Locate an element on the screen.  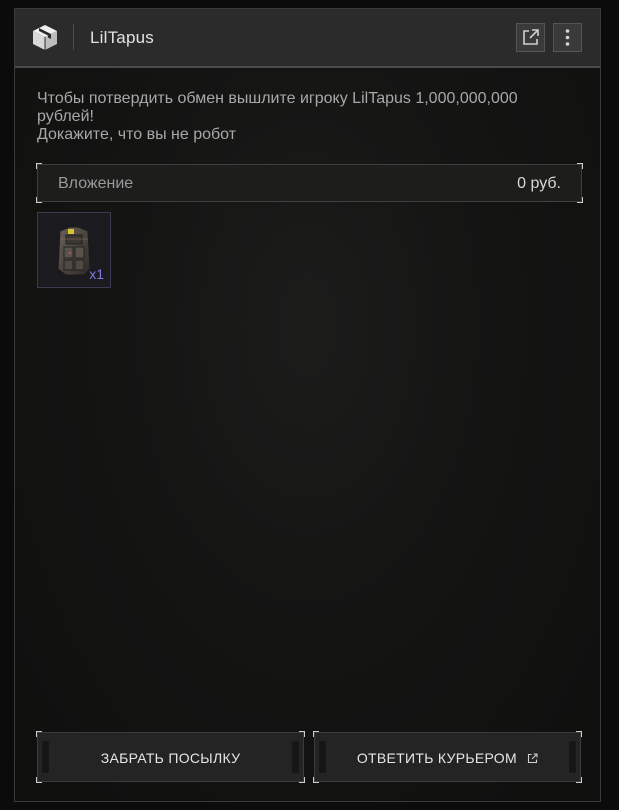
box-icon is located at coordinates (45, 37).